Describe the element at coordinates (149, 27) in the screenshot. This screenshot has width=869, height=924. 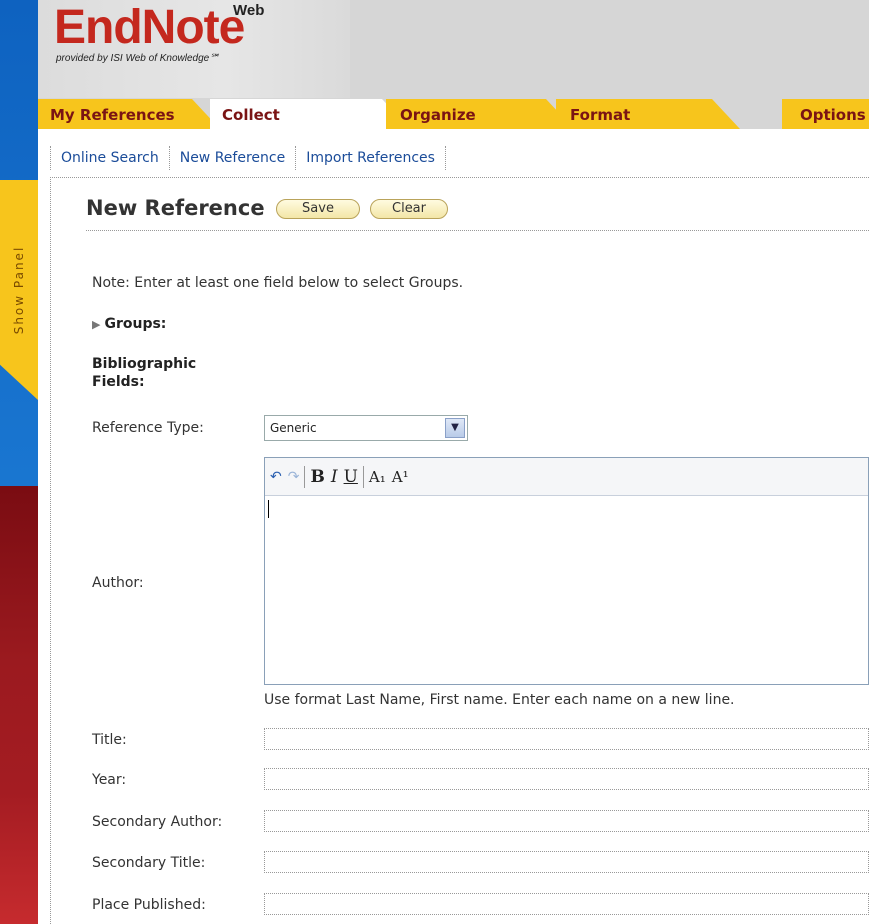
I see `endnote-logo: EndNote` at that location.